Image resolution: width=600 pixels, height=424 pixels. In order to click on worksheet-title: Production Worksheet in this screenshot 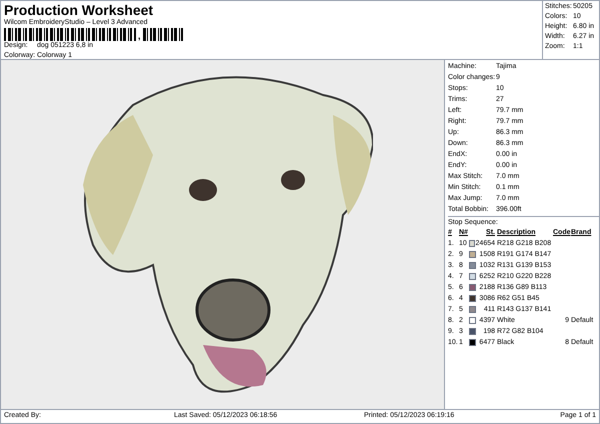, I will do `click(79, 10)`.